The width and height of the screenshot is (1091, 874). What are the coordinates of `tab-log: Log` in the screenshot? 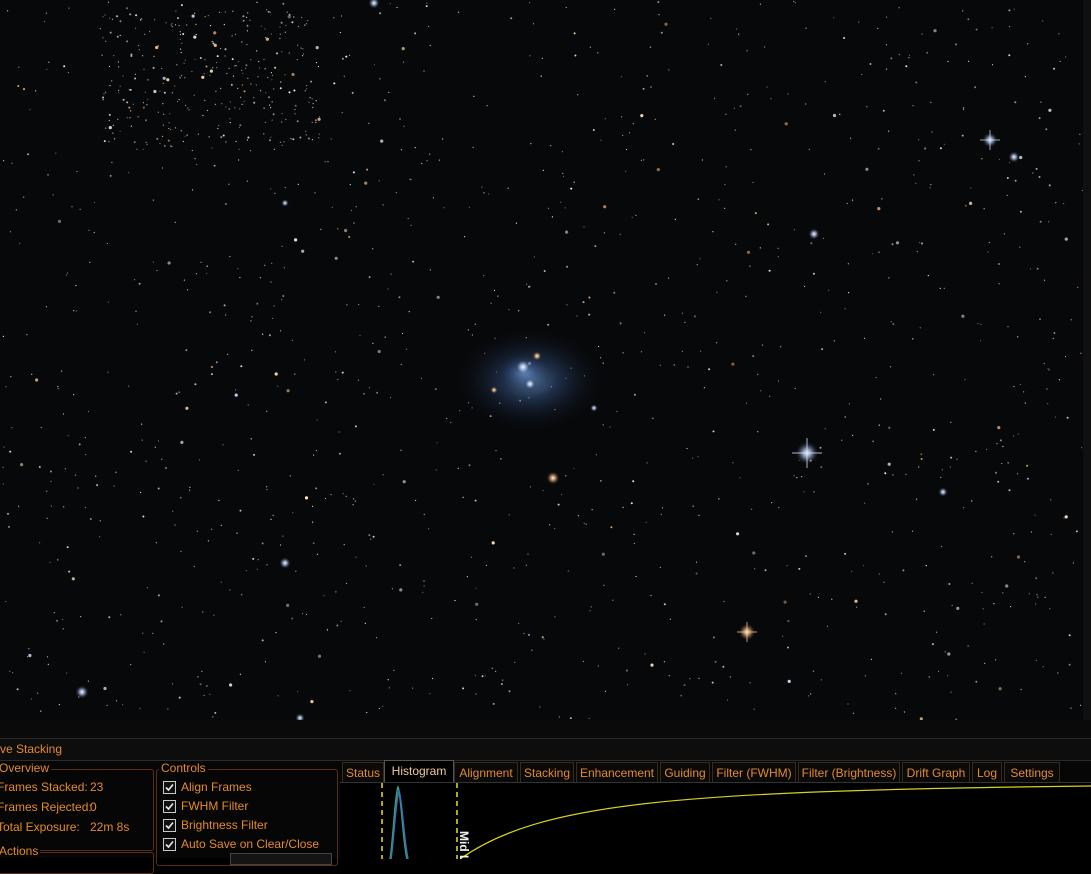 It's located at (987, 772).